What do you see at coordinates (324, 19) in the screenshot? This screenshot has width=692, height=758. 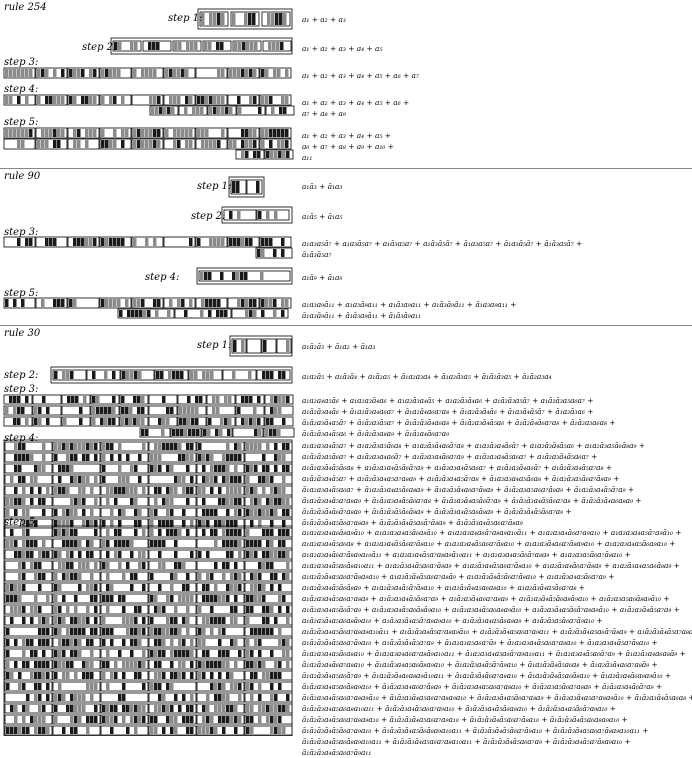 I see `formula-text: a₁ + a₂ + a₃` at bounding box center [324, 19].